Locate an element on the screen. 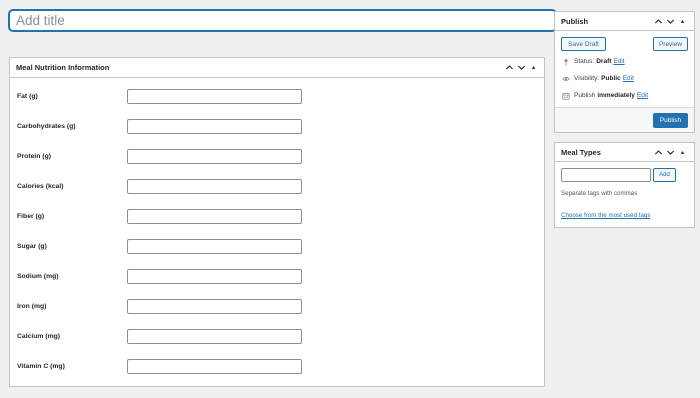 The width and height of the screenshot is (700, 398). meal-nutrition-title: Meal Nutrition Information is located at coordinates (63, 67).